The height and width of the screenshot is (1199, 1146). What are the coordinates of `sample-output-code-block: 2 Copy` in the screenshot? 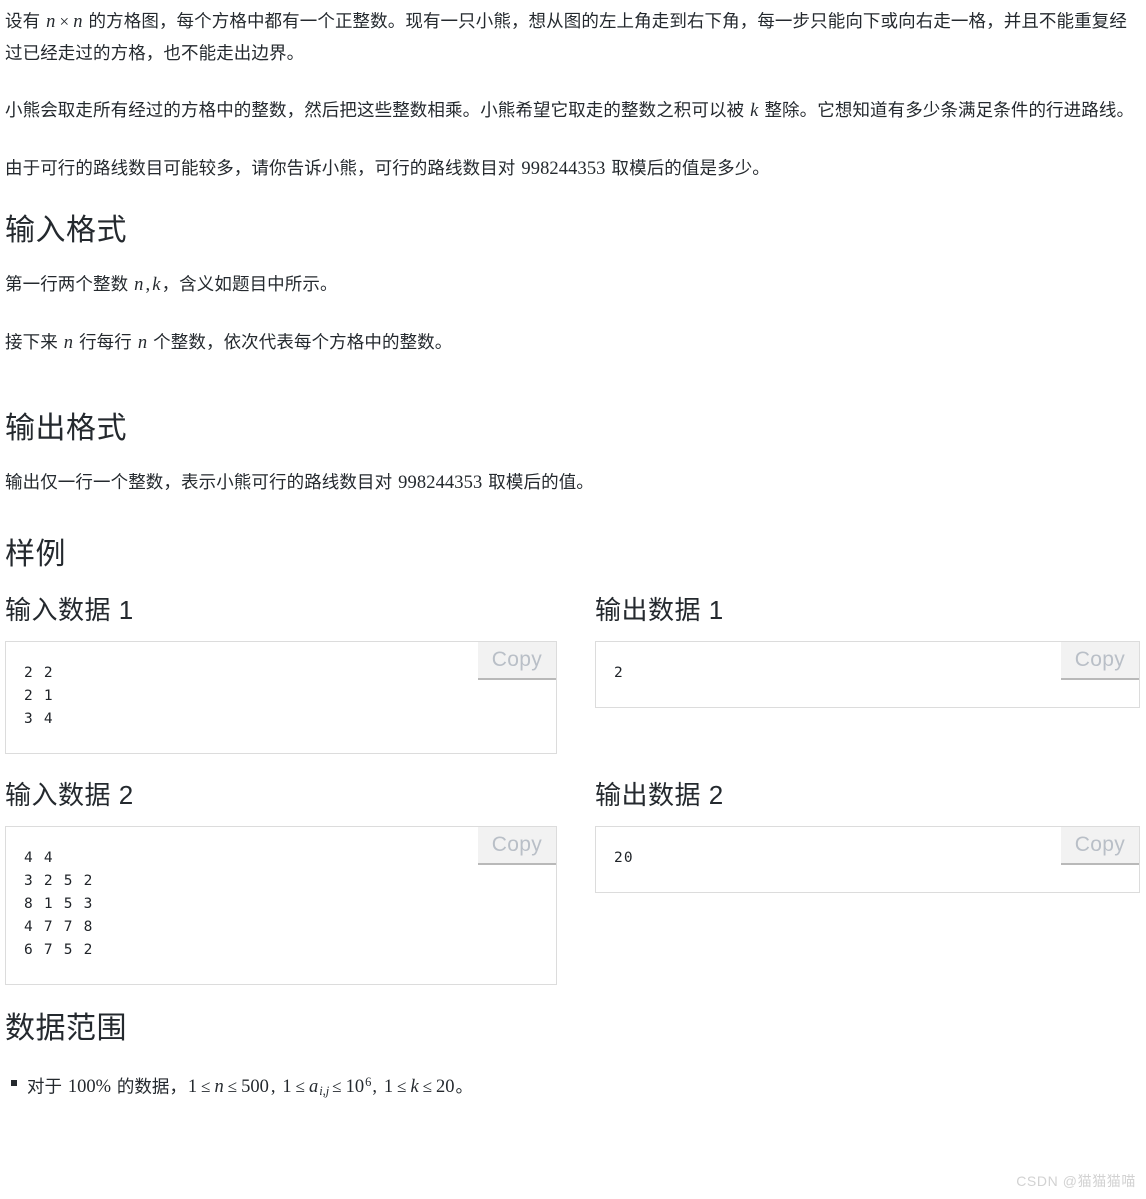 It's located at (867, 674).